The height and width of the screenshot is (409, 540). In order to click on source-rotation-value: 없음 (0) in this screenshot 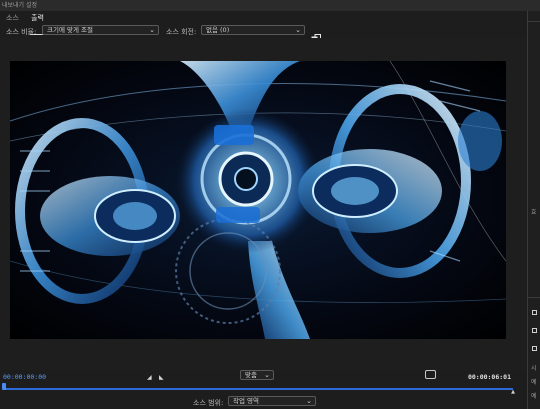, I will do `click(218, 30)`.